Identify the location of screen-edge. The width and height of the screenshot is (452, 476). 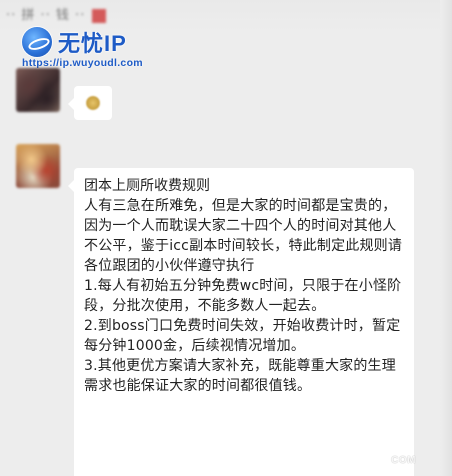
(446, 238).